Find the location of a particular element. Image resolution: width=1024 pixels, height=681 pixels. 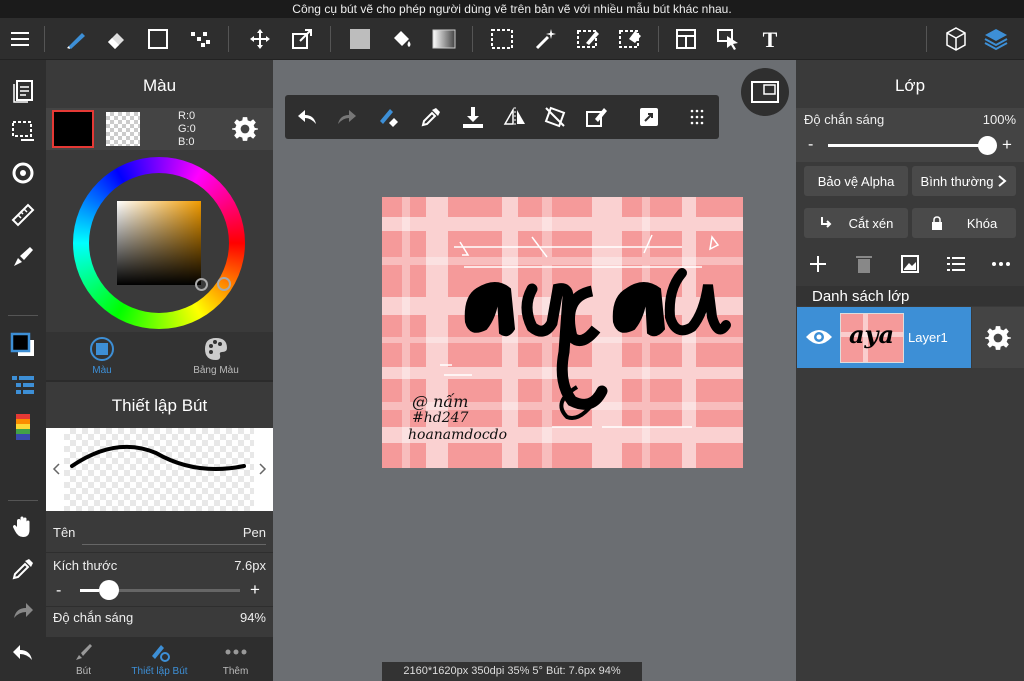

navigator-button is located at coordinates (765, 92).